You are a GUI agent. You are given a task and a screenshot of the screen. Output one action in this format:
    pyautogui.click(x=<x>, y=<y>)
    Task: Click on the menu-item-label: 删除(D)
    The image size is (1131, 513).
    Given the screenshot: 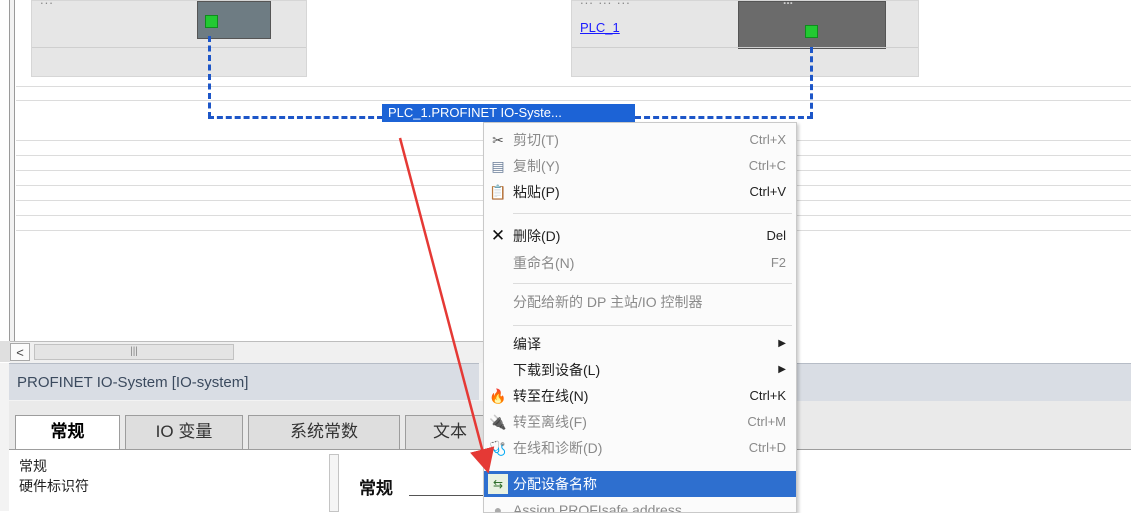 What is the action you would take?
    pyautogui.click(x=537, y=236)
    